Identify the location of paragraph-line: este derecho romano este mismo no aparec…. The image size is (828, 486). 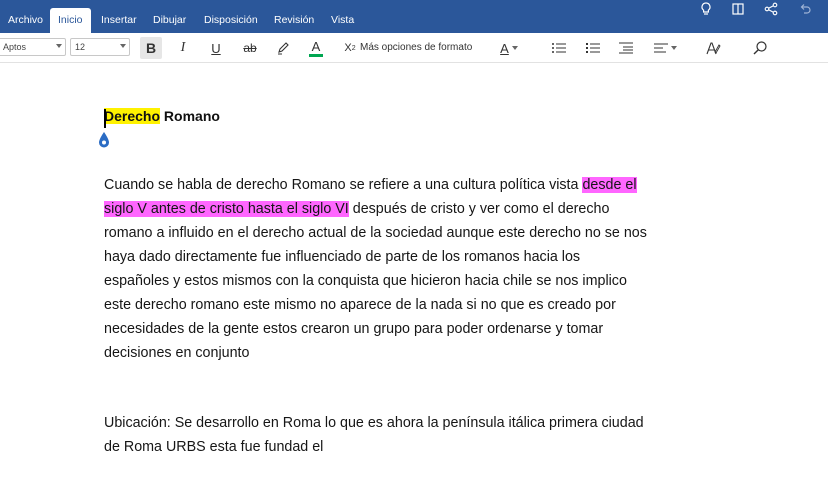
(360, 305).